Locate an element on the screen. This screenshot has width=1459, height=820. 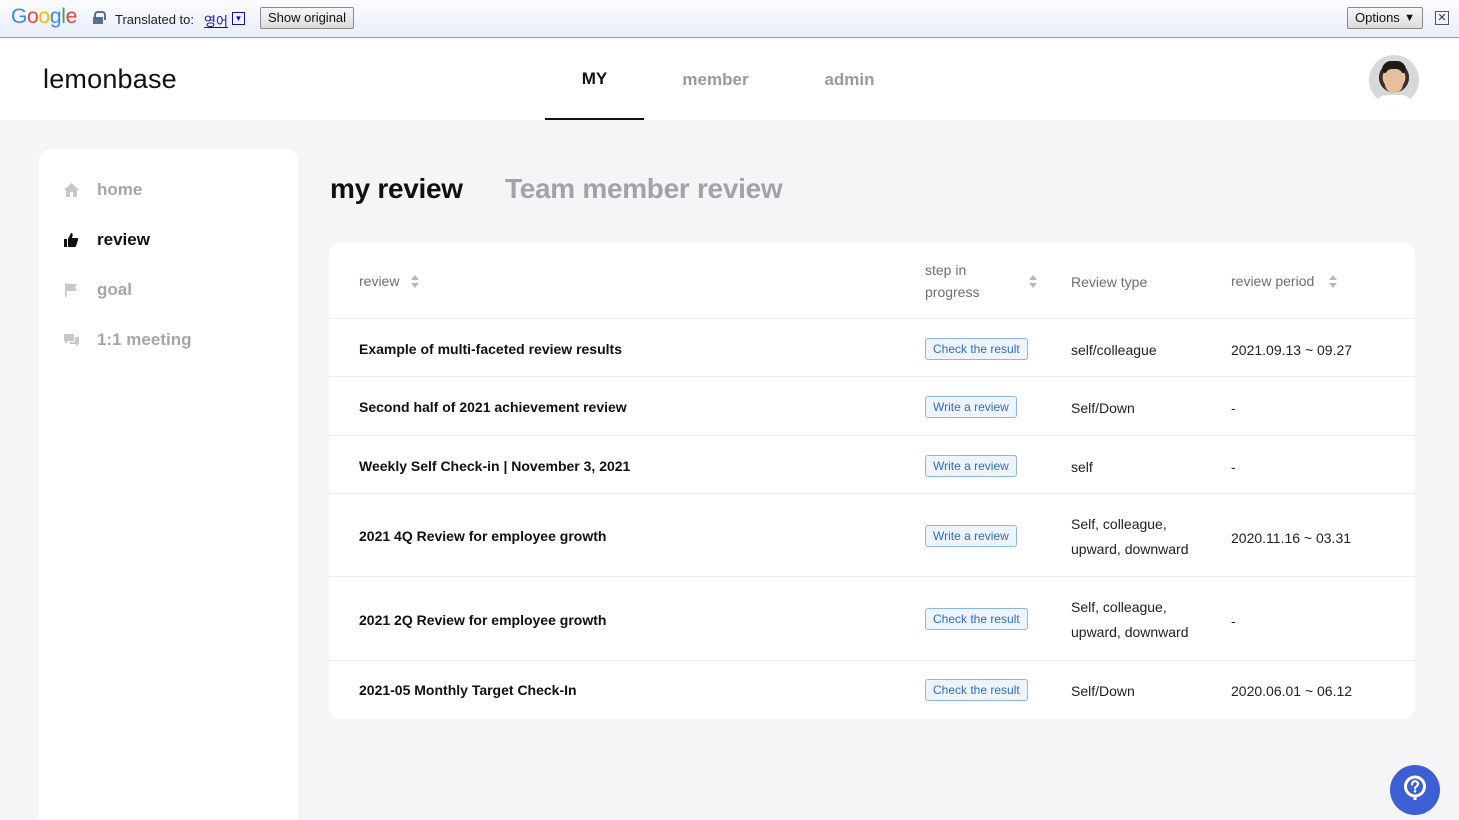
target-language-link: 영어 is located at coordinates (216, 20).